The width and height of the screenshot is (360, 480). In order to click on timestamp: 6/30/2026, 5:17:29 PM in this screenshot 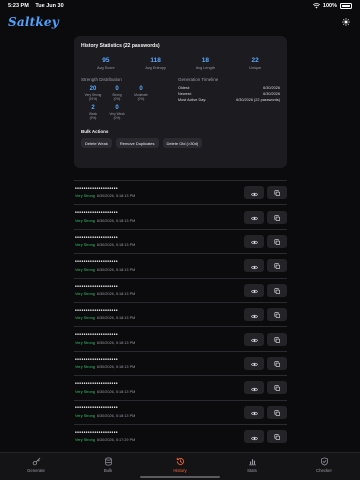, I will do `click(116, 440)`.